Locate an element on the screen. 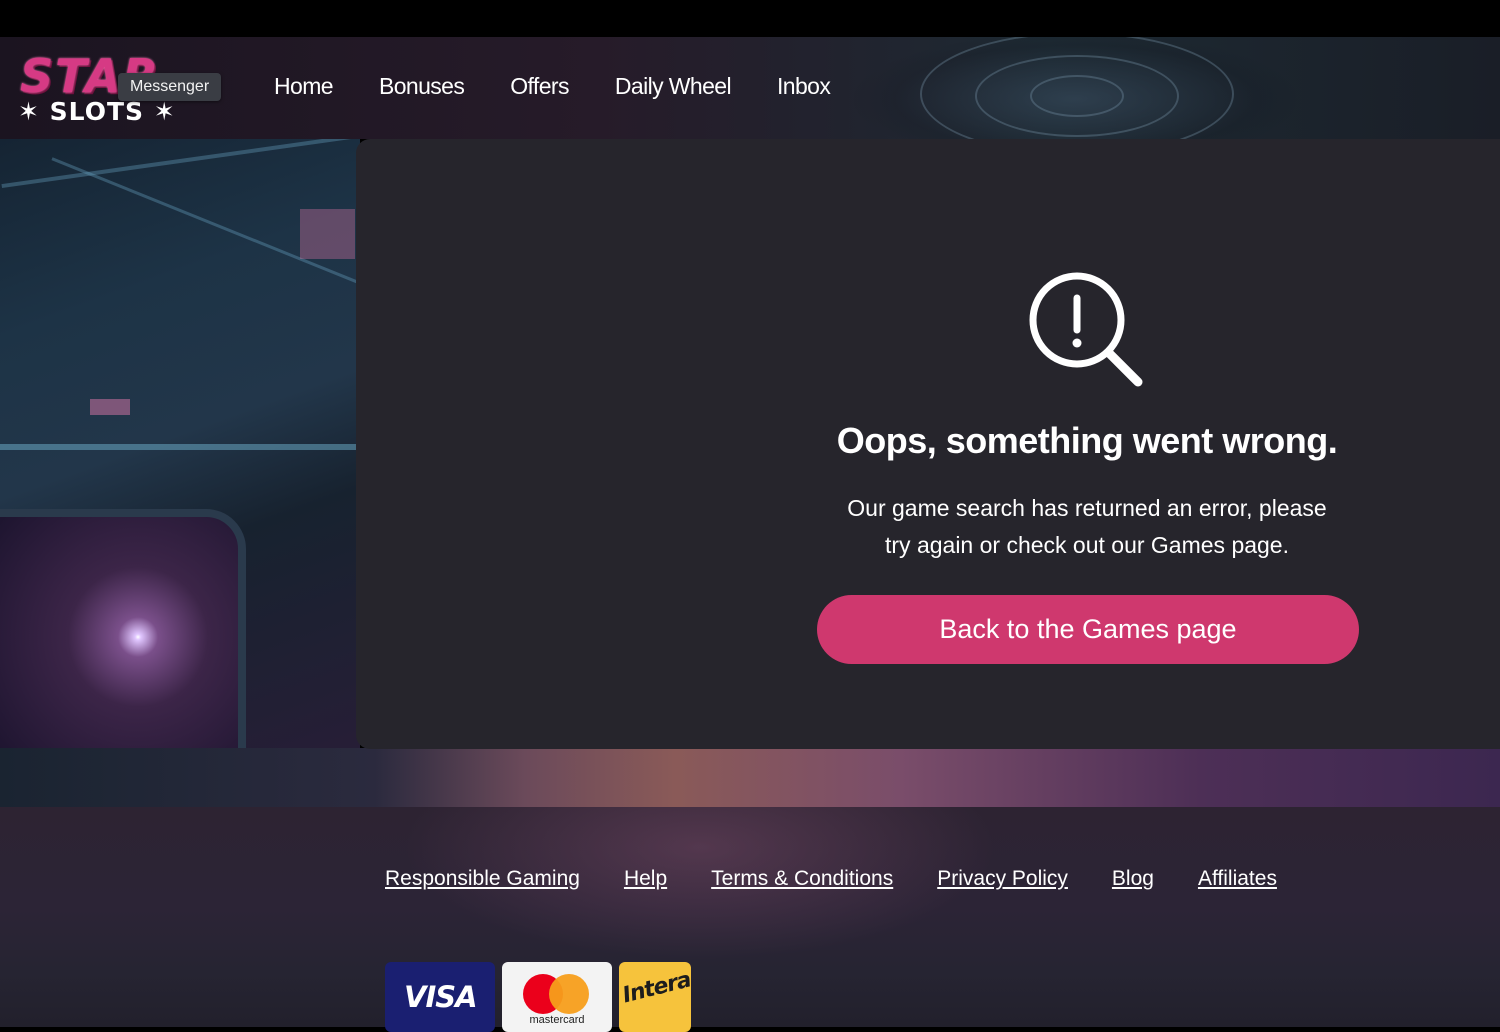 The height and width of the screenshot is (1032, 1500). nav-bonuses: Bonuses is located at coordinates (422, 86).